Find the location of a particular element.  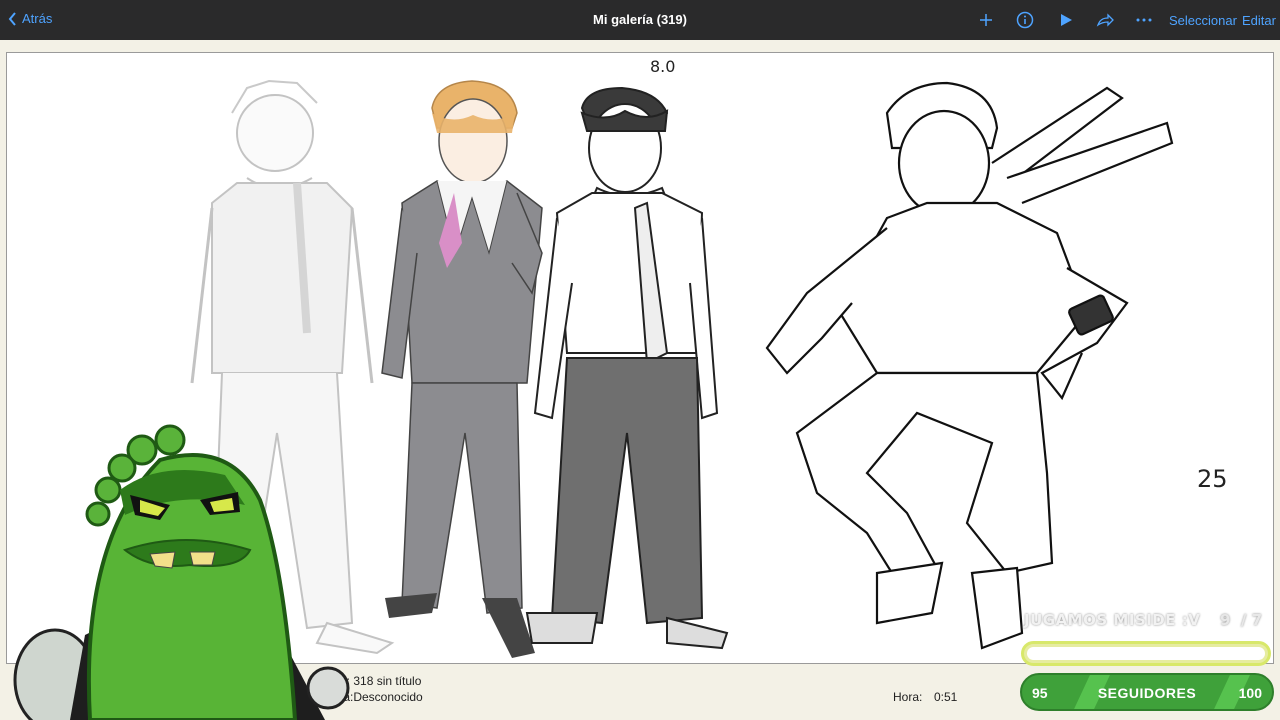

info-icon is located at coordinates (1025, 20).